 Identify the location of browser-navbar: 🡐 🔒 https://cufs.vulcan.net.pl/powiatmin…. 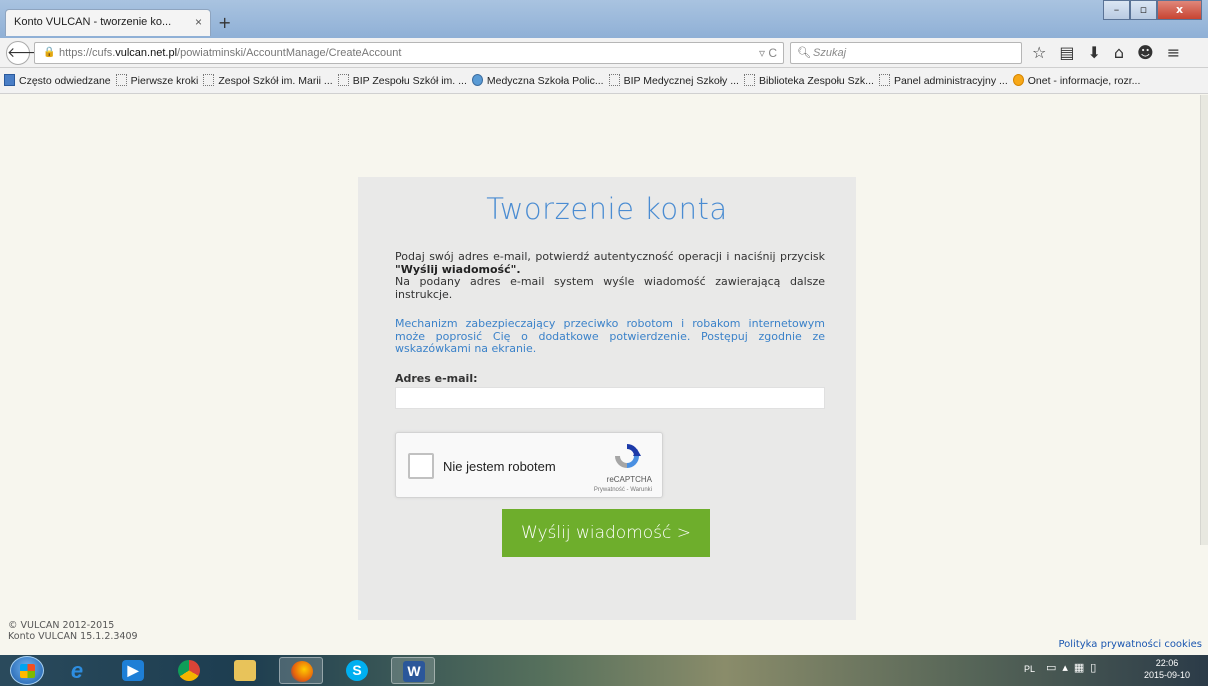
(604, 53).